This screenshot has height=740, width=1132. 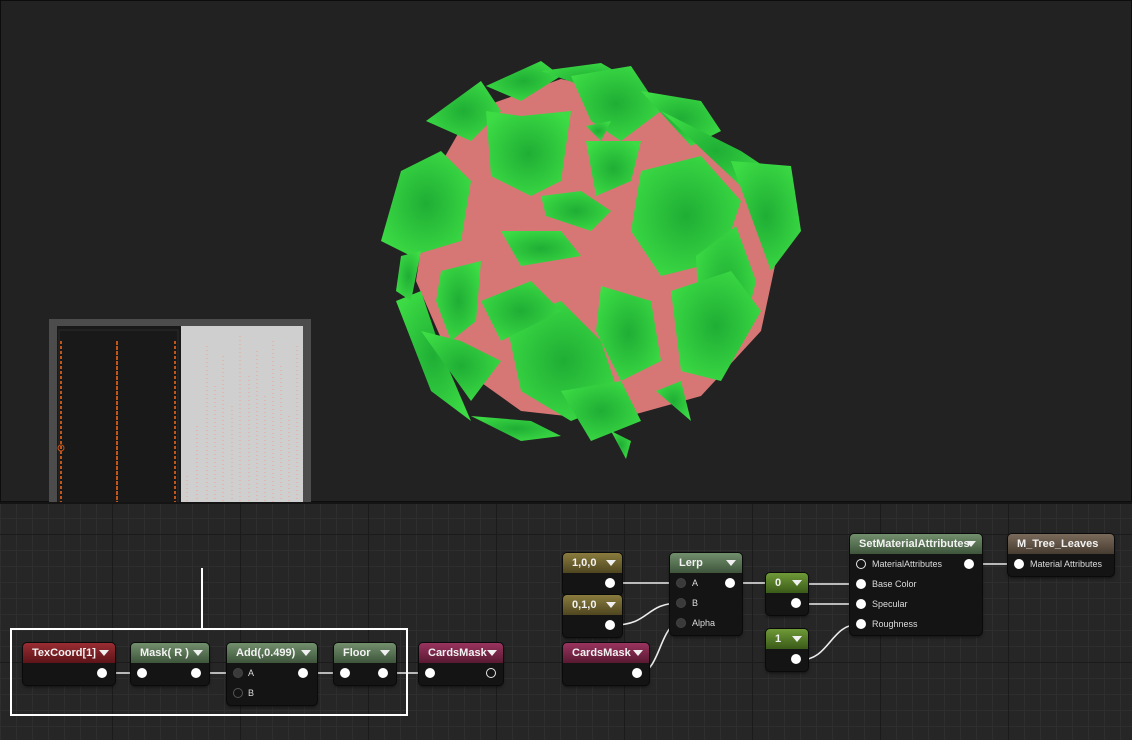 What do you see at coordinates (357, 653) in the screenshot?
I see `floor-title: Floor` at bounding box center [357, 653].